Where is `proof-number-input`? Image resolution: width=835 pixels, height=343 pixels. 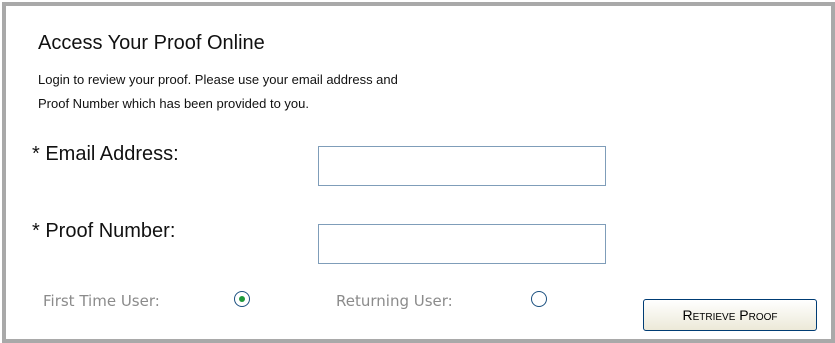 proof-number-input is located at coordinates (462, 244).